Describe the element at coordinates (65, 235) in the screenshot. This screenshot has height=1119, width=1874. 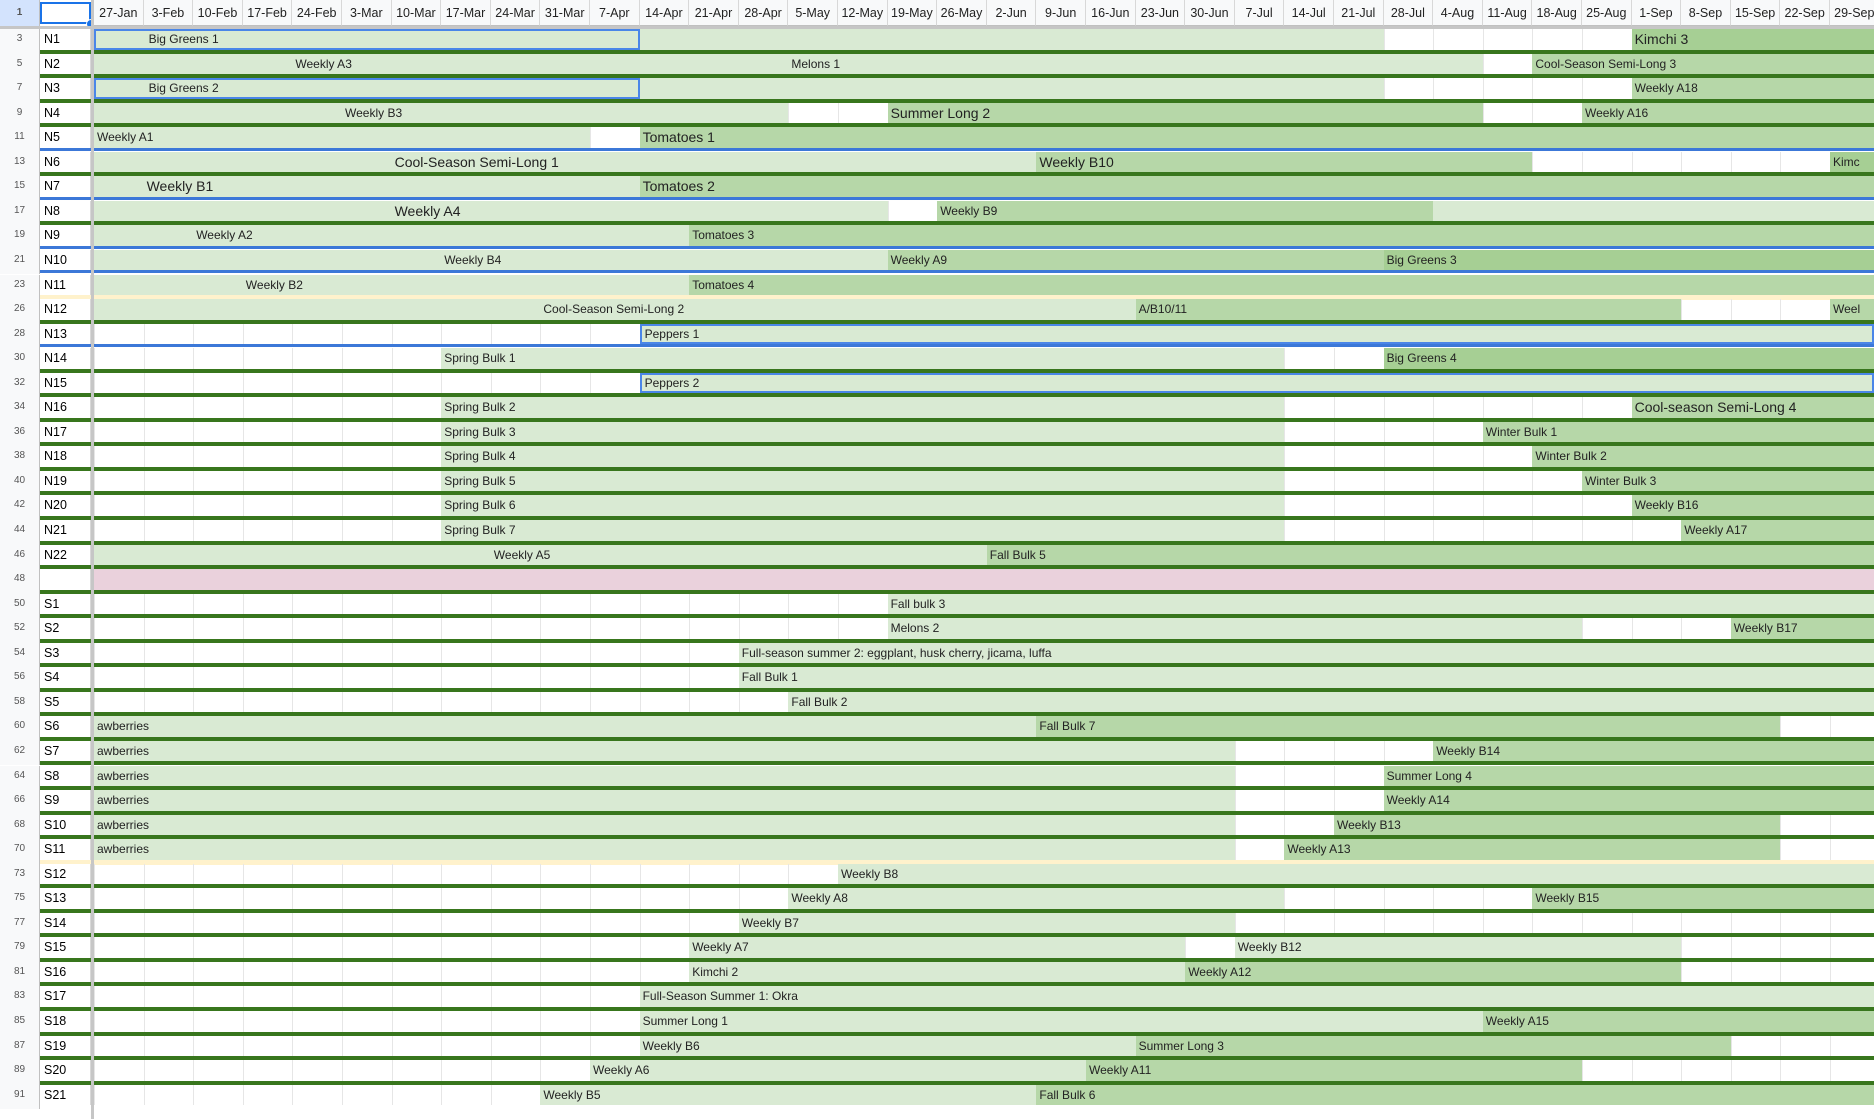
I see `bed-label: N9` at that location.